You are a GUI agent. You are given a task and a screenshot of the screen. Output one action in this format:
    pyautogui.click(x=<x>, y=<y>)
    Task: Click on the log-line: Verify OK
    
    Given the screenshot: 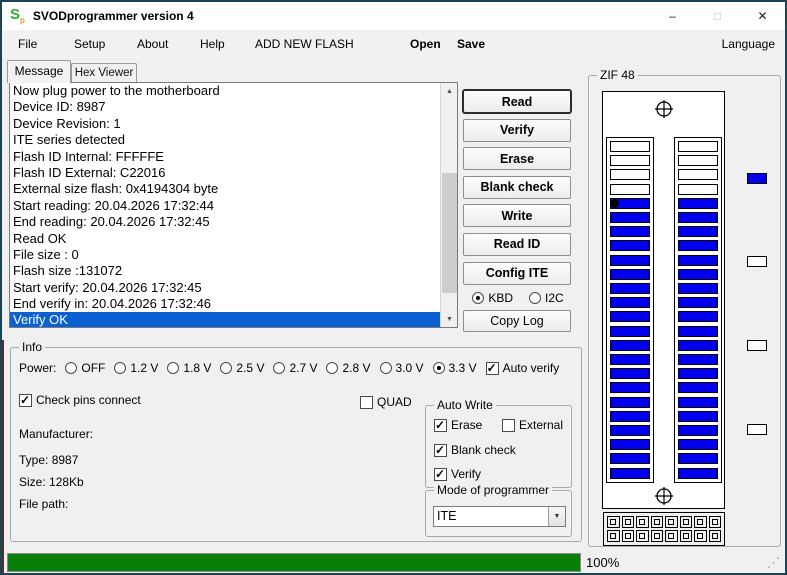 What is the action you would take?
    pyautogui.click(x=225, y=319)
    